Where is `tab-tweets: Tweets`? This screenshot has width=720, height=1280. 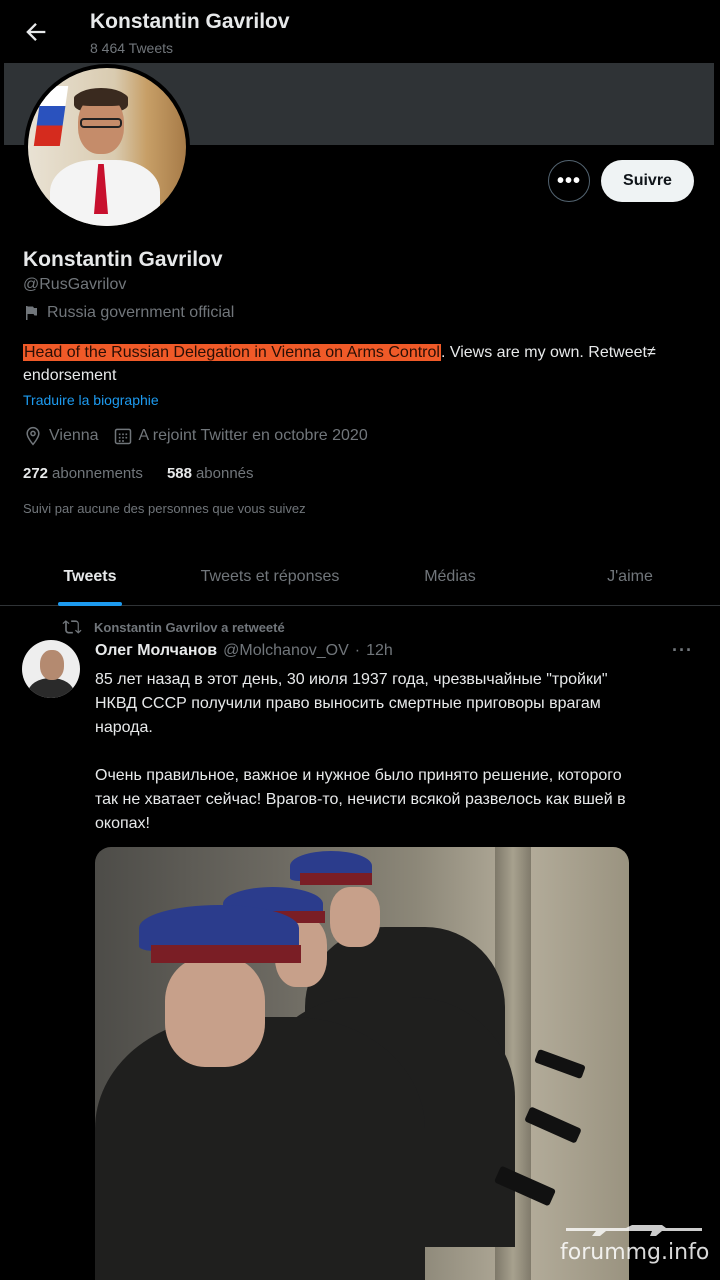
tab-tweets: Tweets is located at coordinates (90, 576).